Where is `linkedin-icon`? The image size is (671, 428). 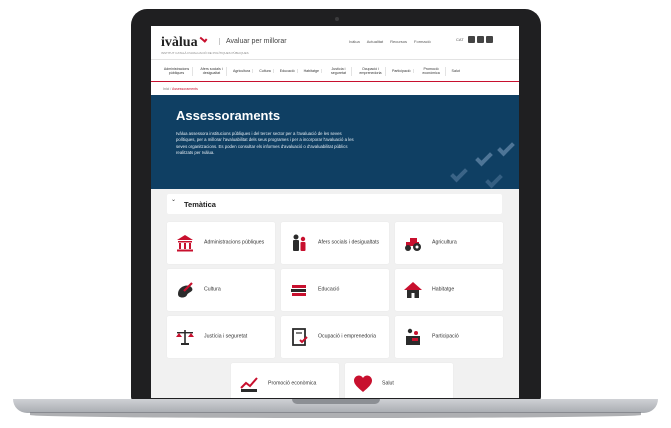 linkedin-icon is located at coordinates (471, 39).